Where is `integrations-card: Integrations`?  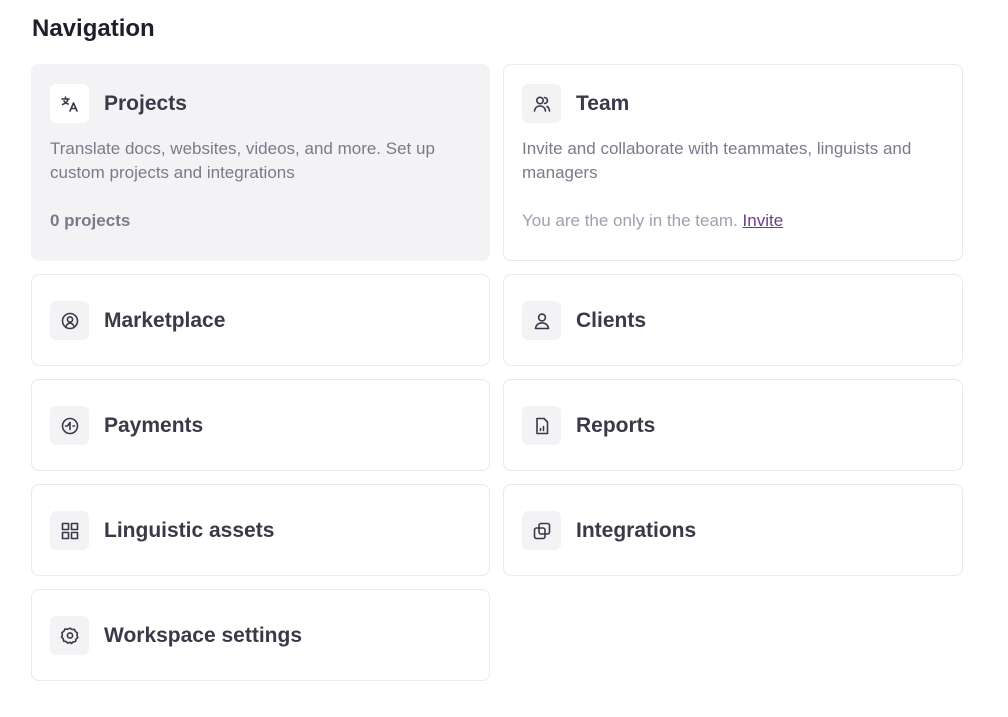
integrations-card: Integrations is located at coordinates (733, 530).